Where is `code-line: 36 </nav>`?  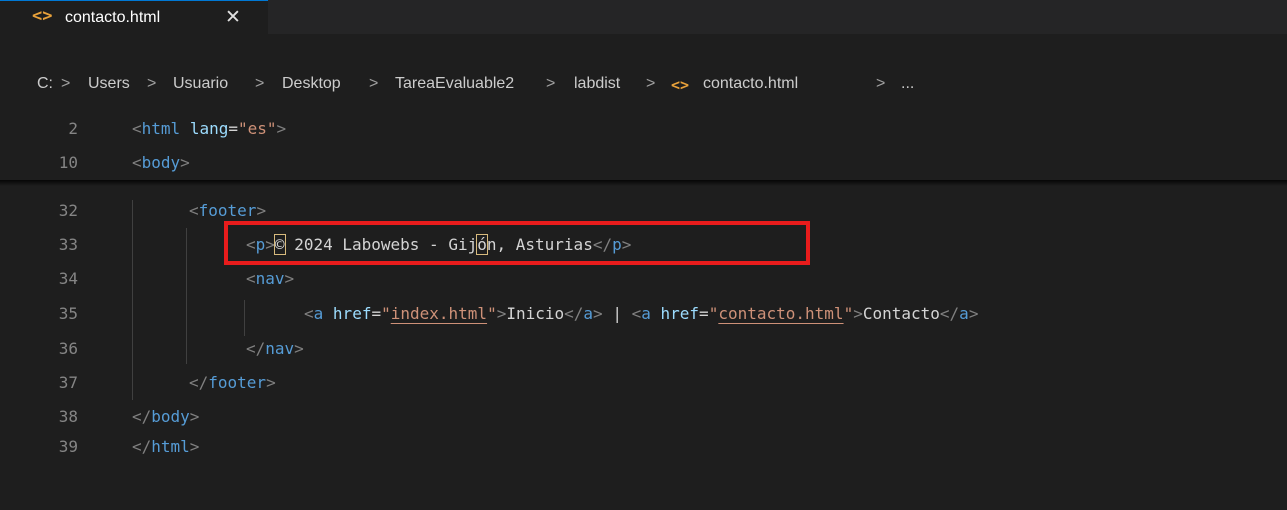
code-line: 36 </nav> is located at coordinates (643, 349).